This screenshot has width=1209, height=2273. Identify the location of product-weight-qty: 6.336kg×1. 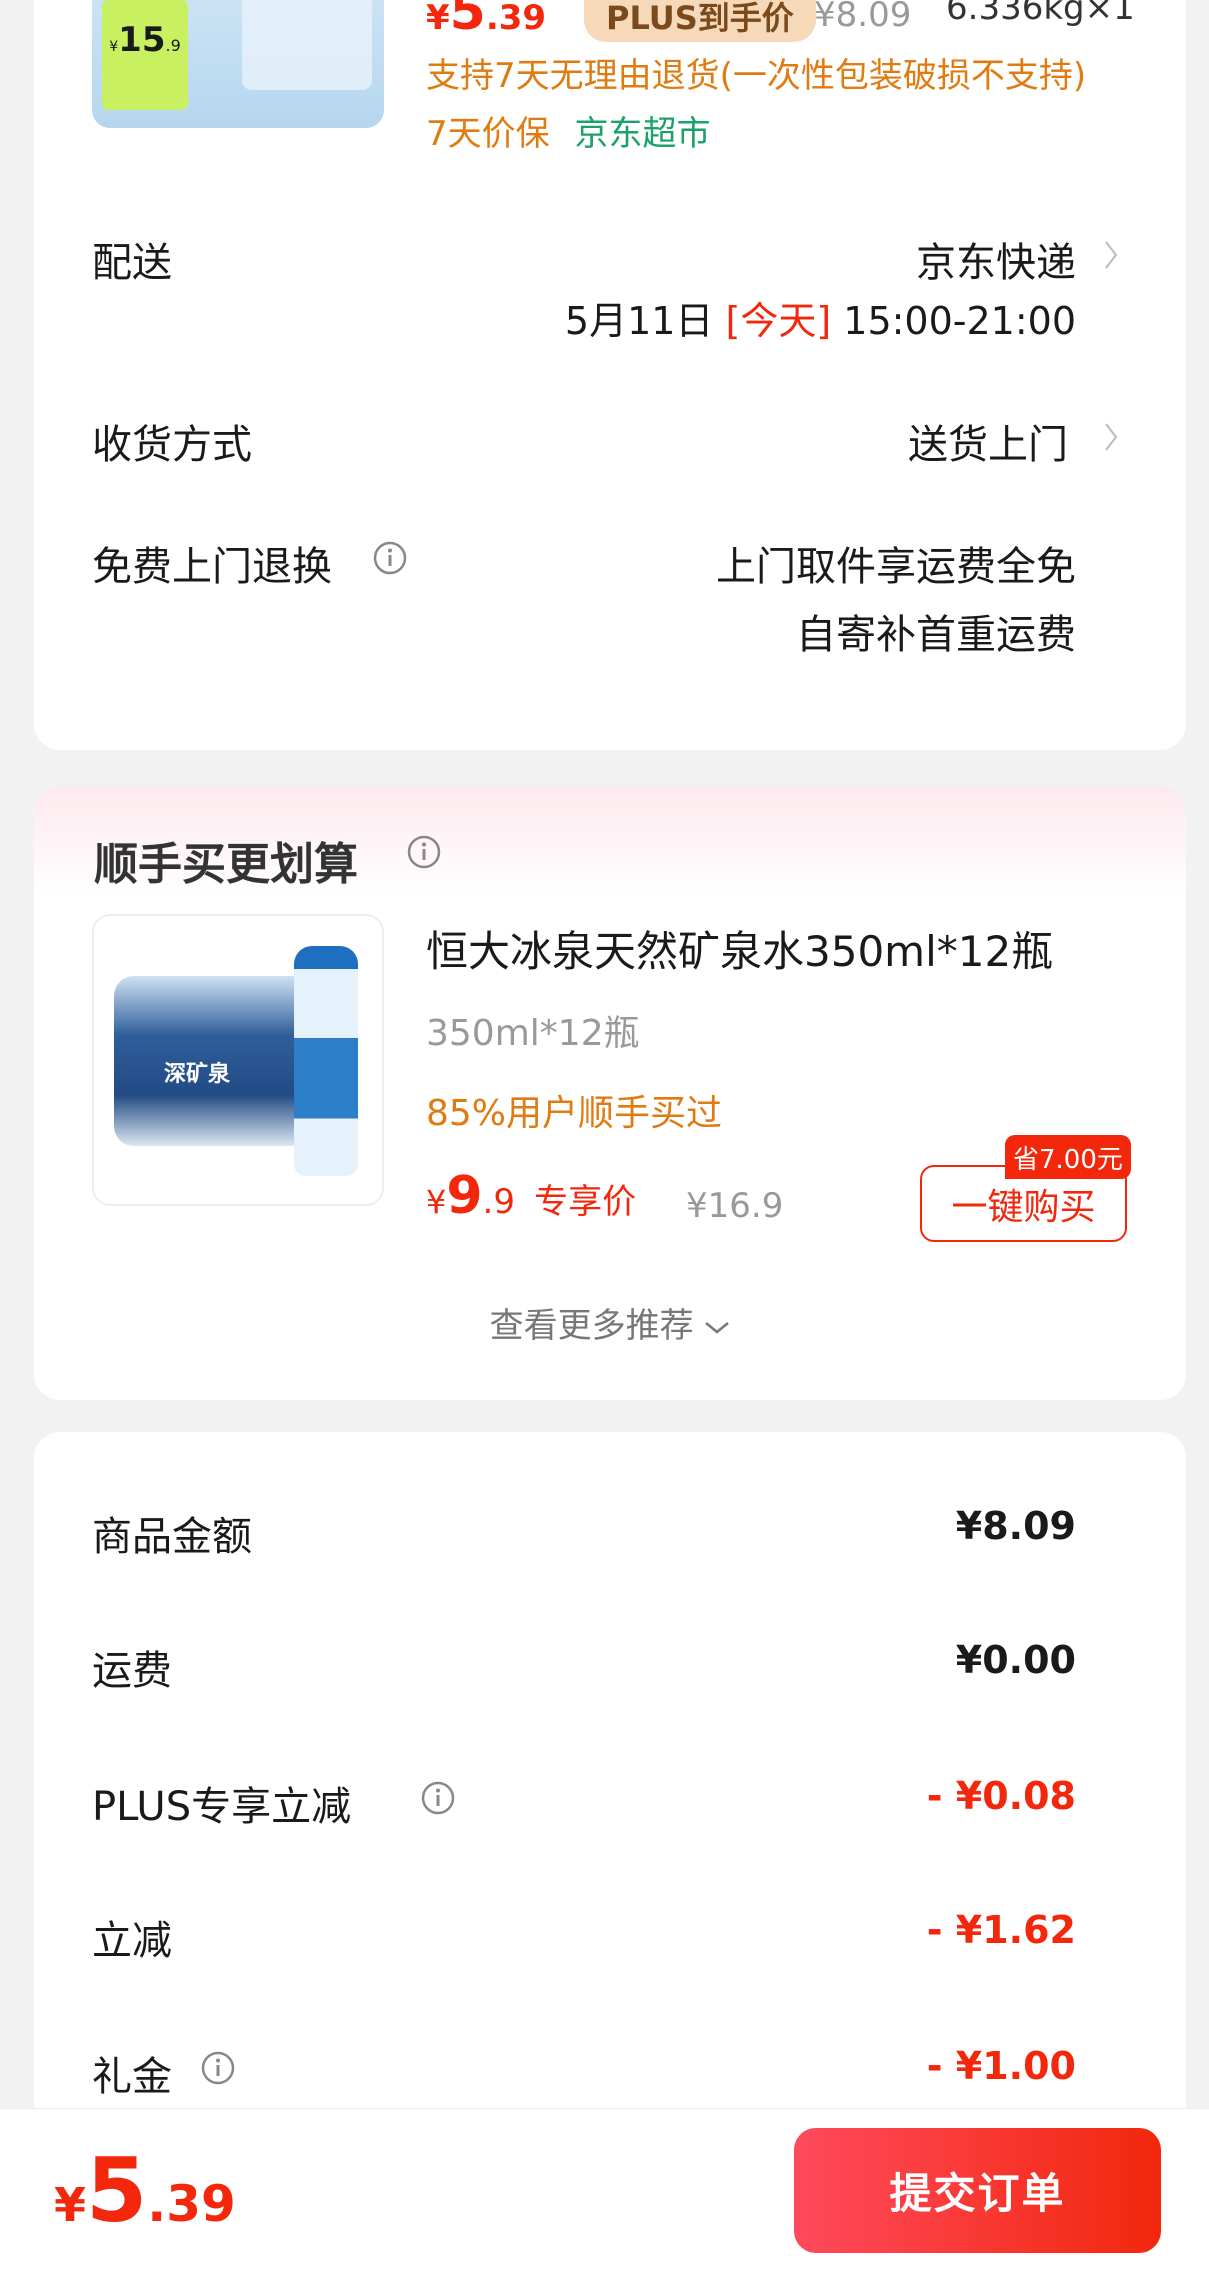
(1040, 14).